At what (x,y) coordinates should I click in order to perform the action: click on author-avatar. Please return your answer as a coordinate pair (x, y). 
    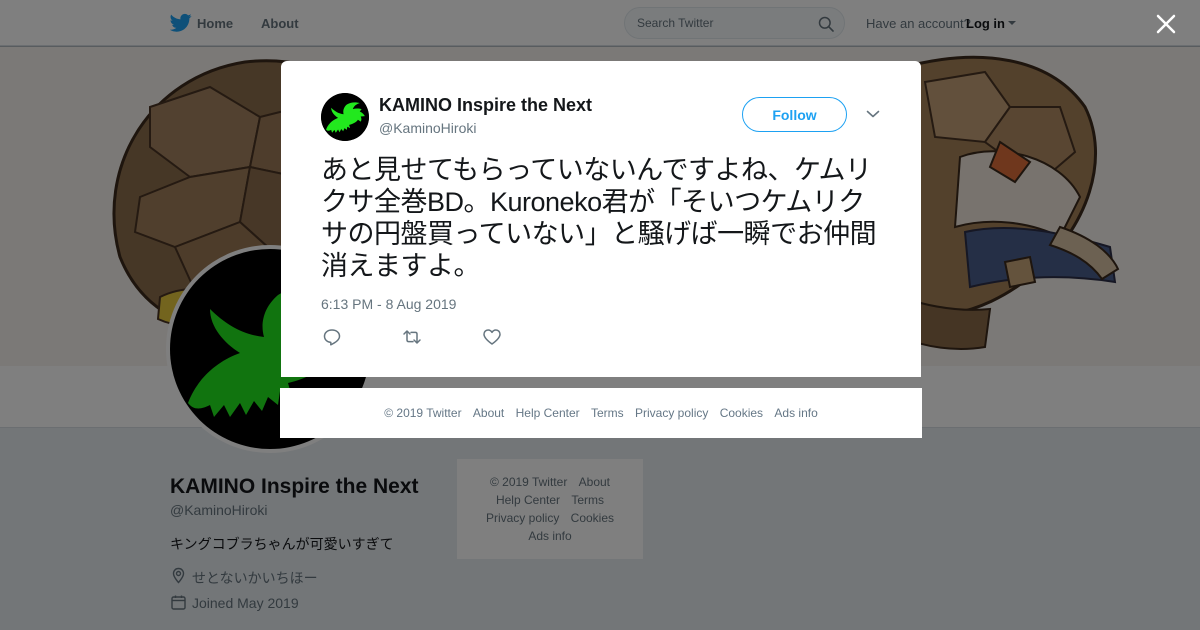
    Looking at the image, I should click on (345, 117).